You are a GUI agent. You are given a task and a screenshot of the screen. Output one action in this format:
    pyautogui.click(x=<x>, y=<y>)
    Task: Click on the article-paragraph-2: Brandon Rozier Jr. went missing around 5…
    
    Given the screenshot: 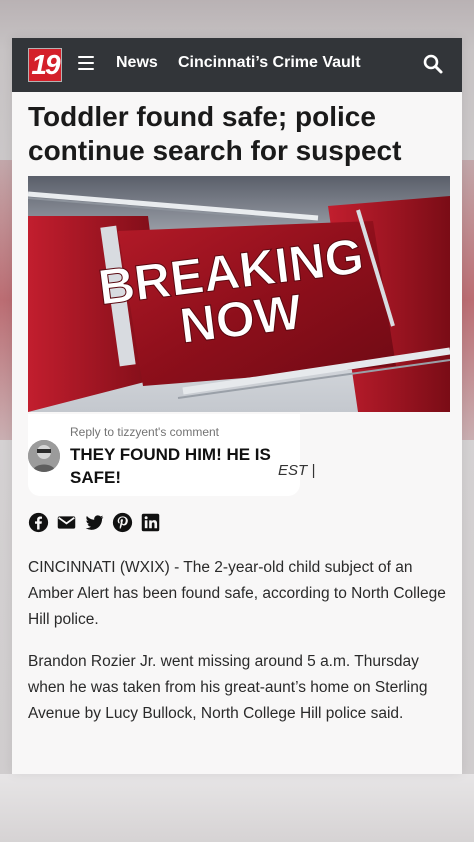 What is the action you would take?
    pyautogui.click(x=228, y=687)
    